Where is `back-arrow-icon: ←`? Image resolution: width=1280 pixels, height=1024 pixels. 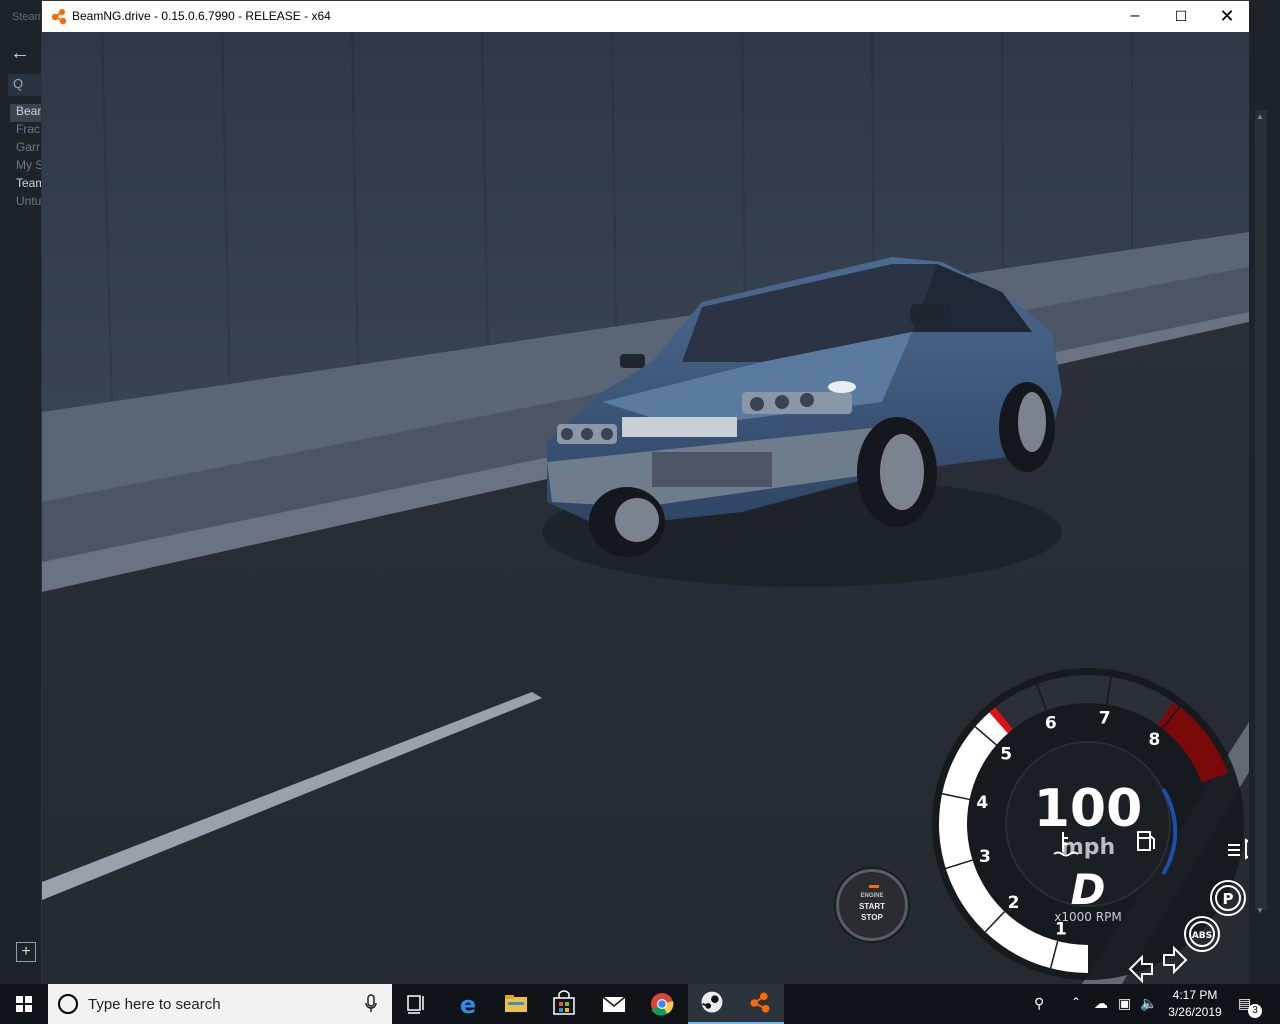 back-arrow-icon: ← is located at coordinates (20, 53).